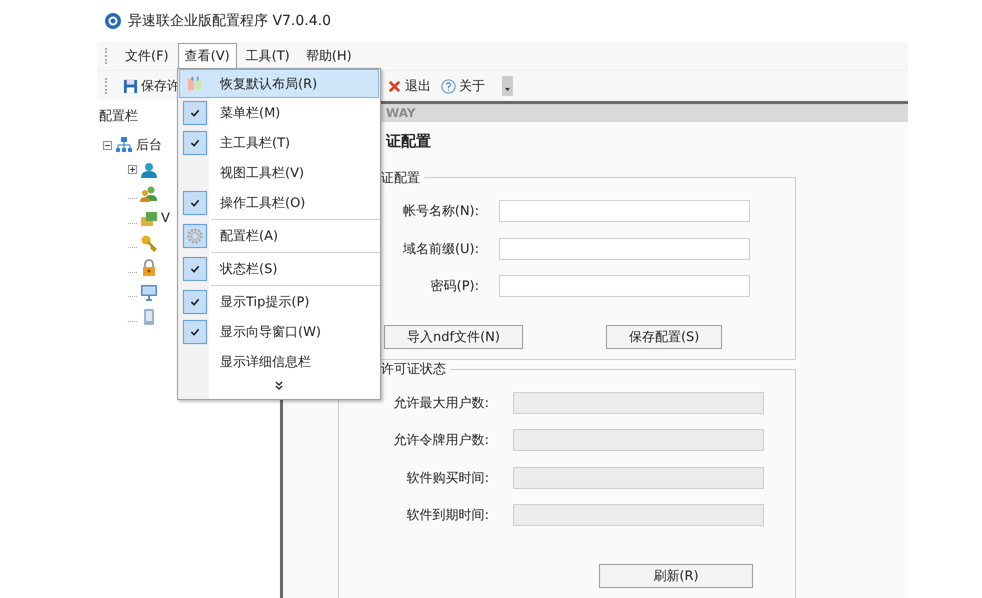 The width and height of the screenshot is (982, 598). What do you see at coordinates (149, 169) in the screenshot?
I see `user-icon` at bounding box center [149, 169].